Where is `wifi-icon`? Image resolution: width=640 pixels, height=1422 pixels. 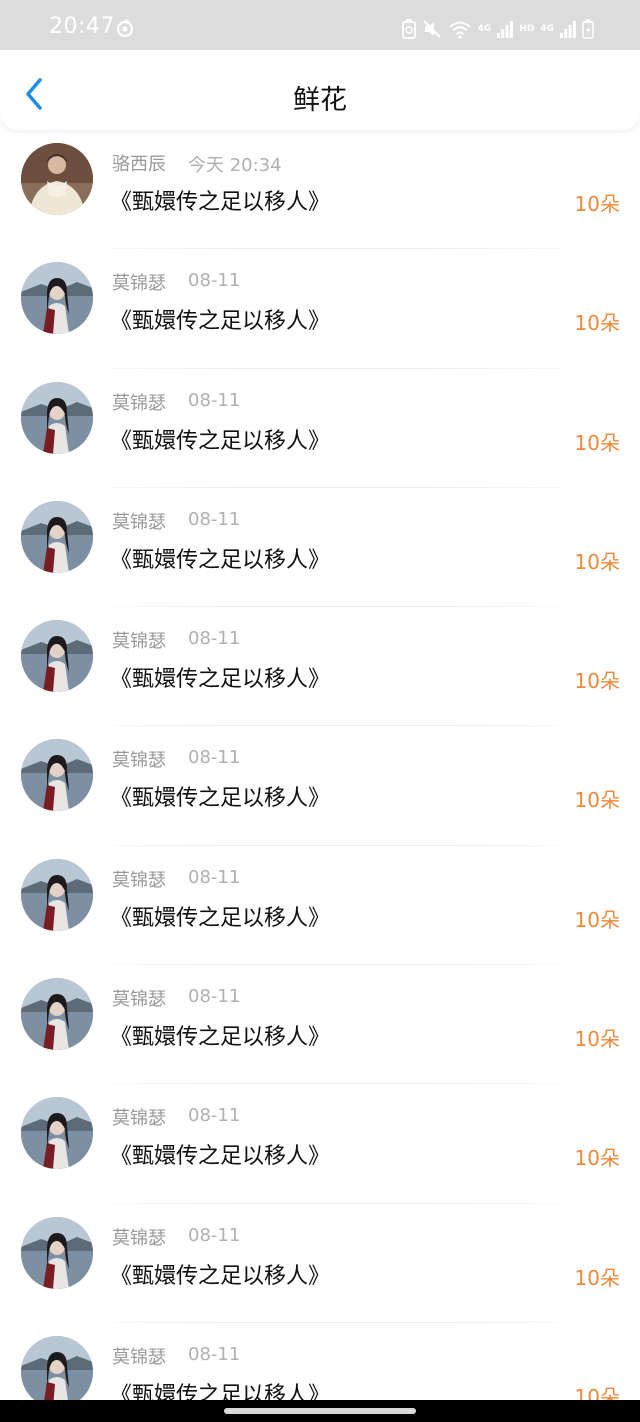 wifi-icon is located at coordinates (460, 30).